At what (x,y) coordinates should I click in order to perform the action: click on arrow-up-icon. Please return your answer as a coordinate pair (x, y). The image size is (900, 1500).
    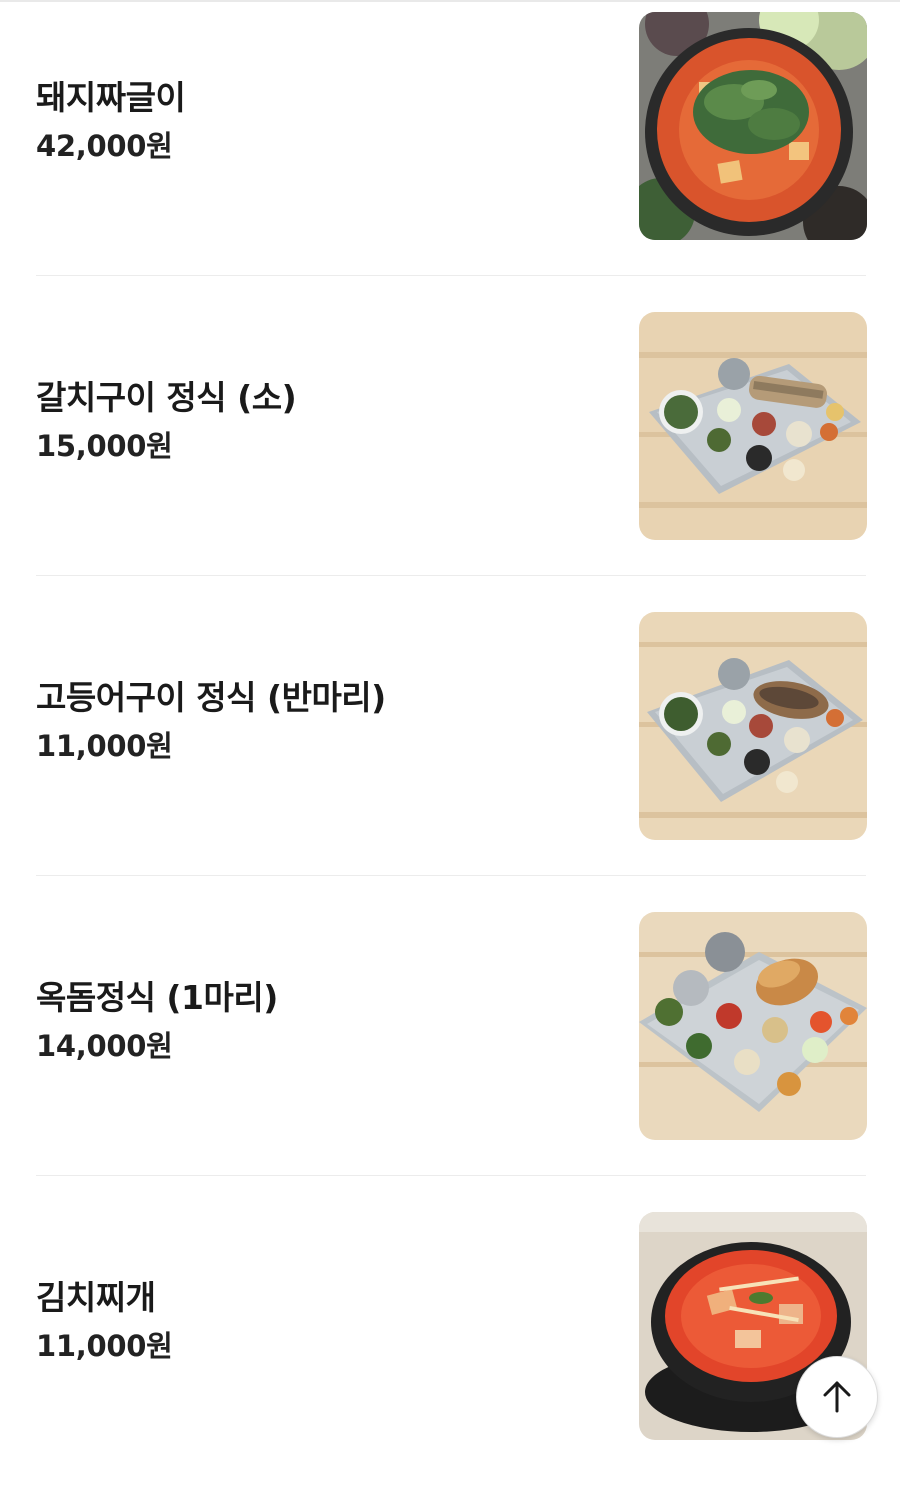
    Looking at the image, I should click on (837, 1397).